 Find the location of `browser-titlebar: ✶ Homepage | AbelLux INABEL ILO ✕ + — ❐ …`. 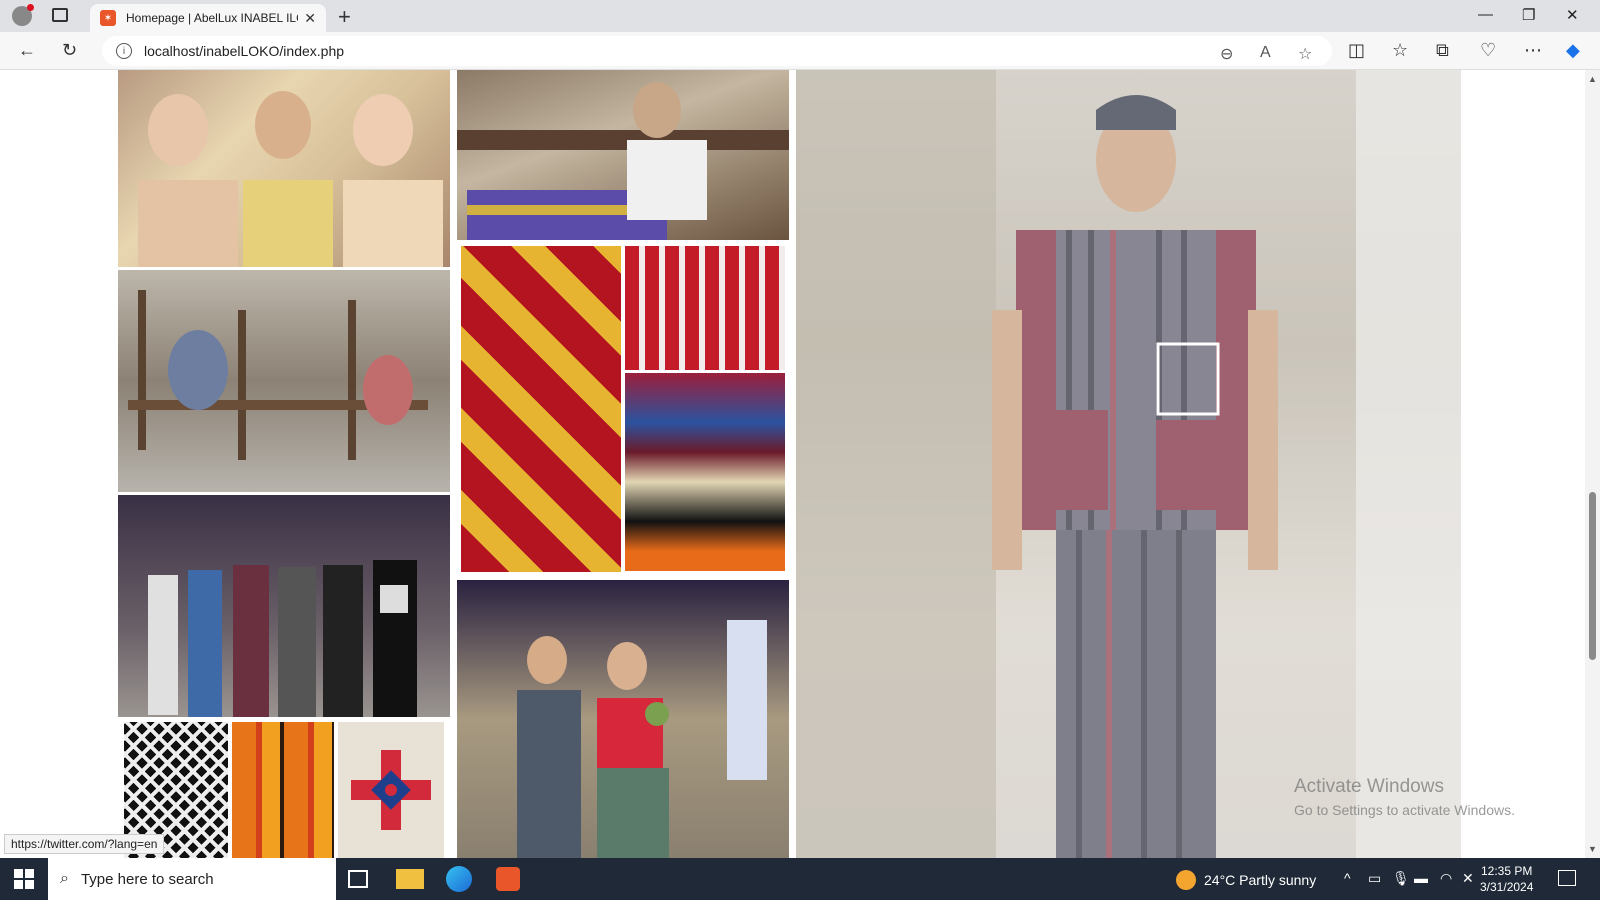

browser-titlebar: ✶ Homepage | AbelLux INABEL ILO ✕ + — ❐ … is located at coordinates (800, 16).